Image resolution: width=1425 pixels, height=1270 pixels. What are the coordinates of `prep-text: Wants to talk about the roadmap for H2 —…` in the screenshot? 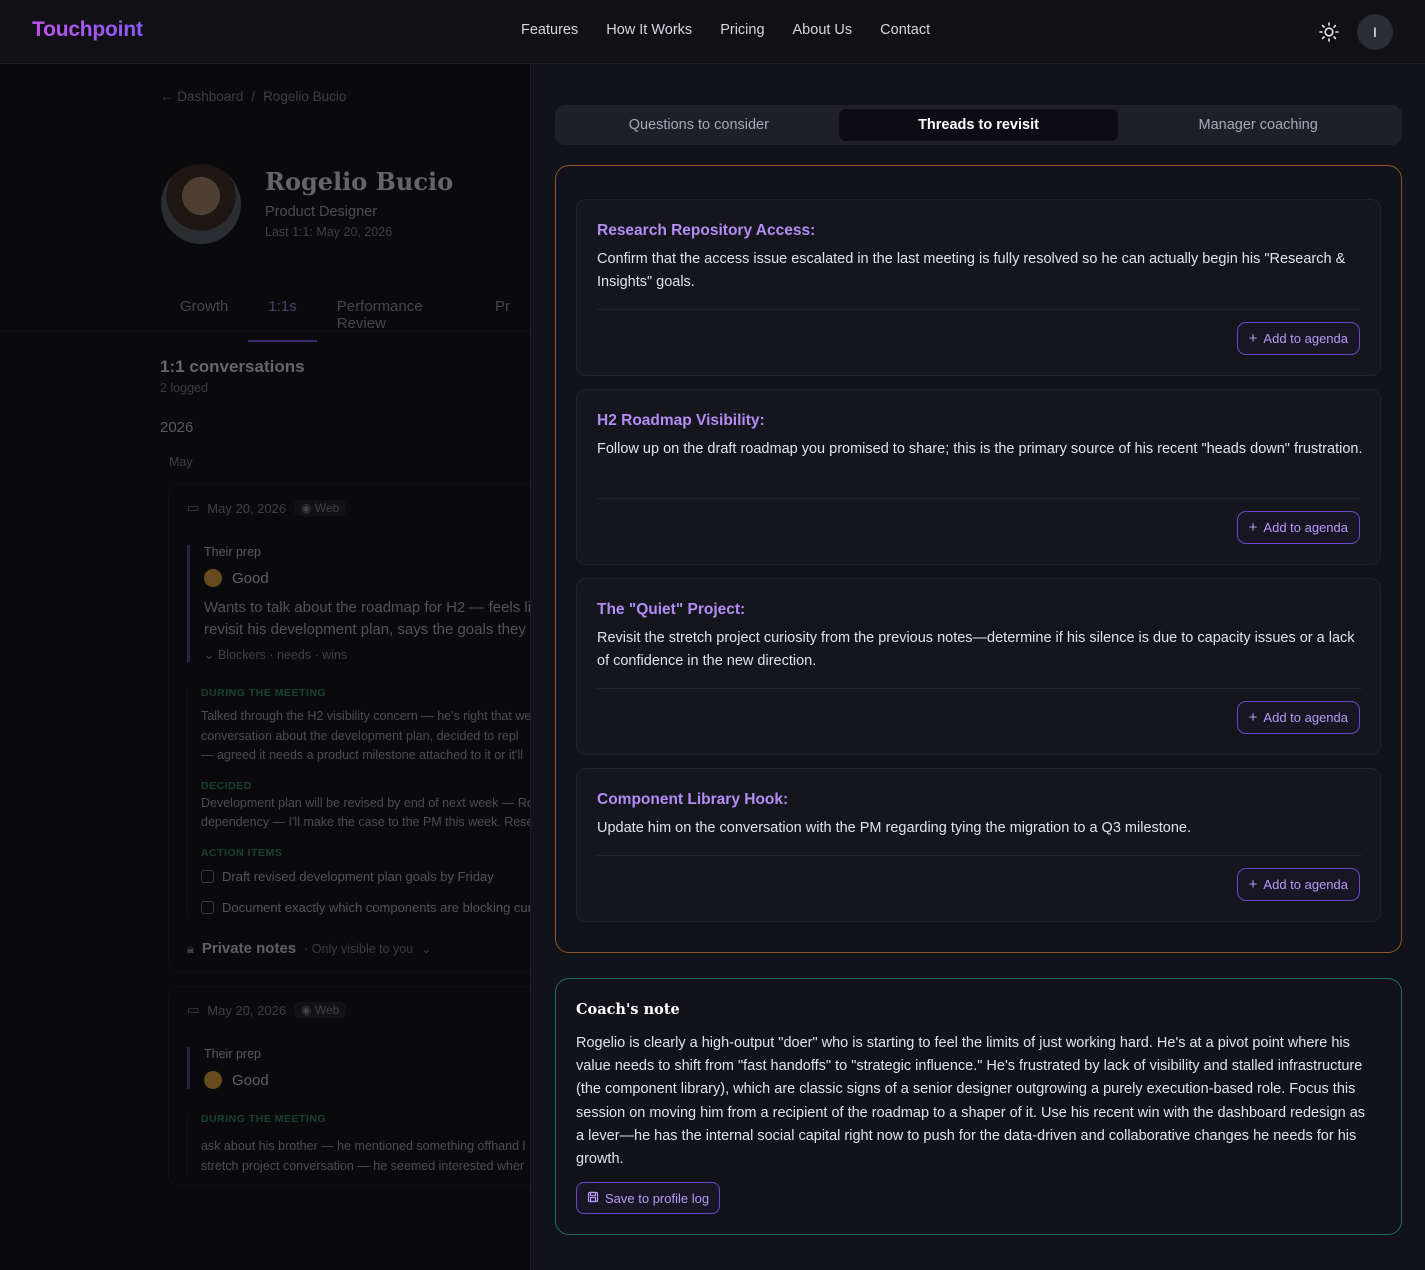 It's located at (367, 619).